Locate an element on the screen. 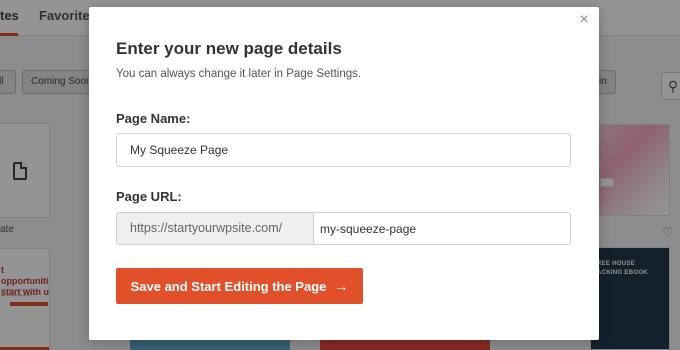  modal-title: Enter your new page details is located at coordinates (229, 48).